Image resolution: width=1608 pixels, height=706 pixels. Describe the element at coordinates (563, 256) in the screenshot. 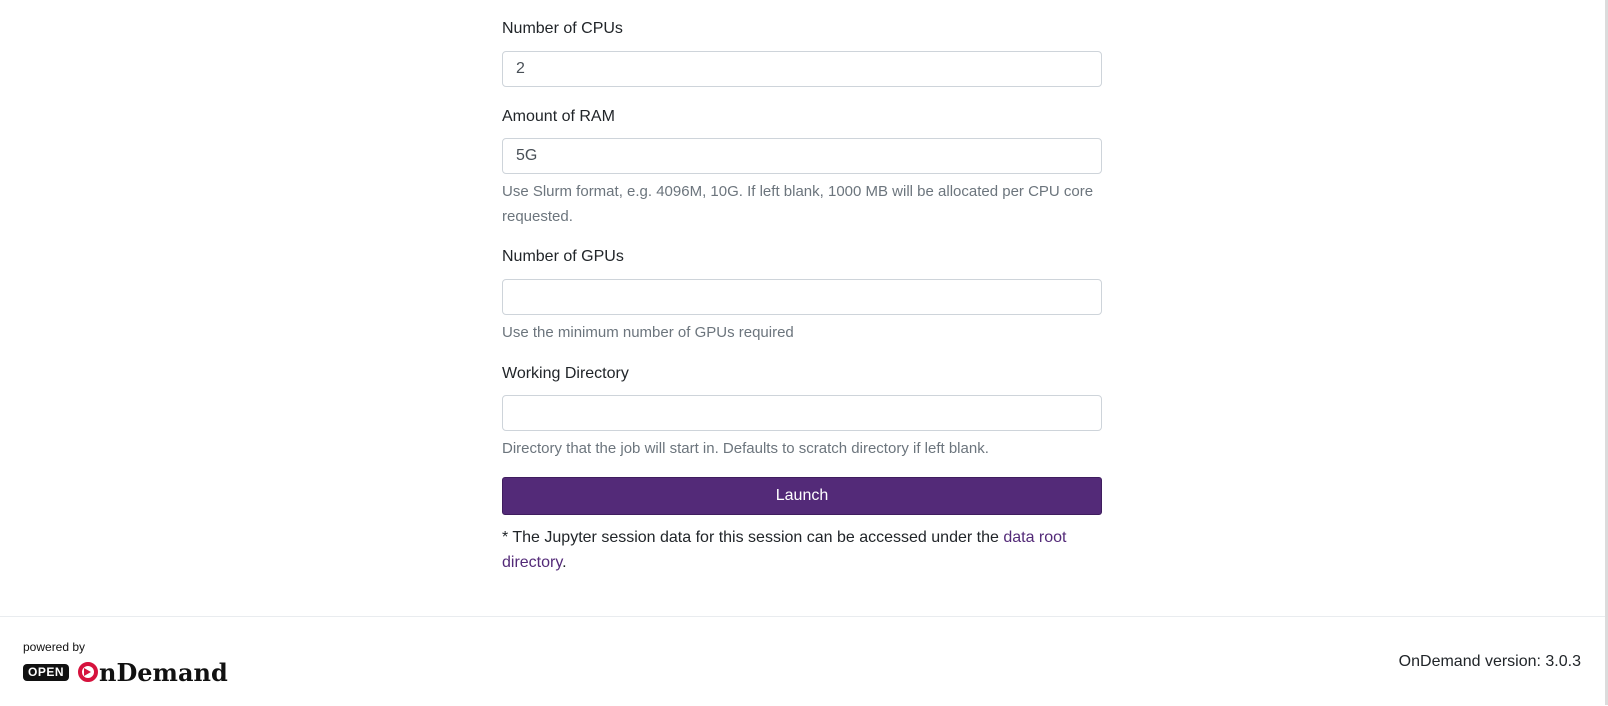

I see `gpus-label: Number of GPUs` at that location.